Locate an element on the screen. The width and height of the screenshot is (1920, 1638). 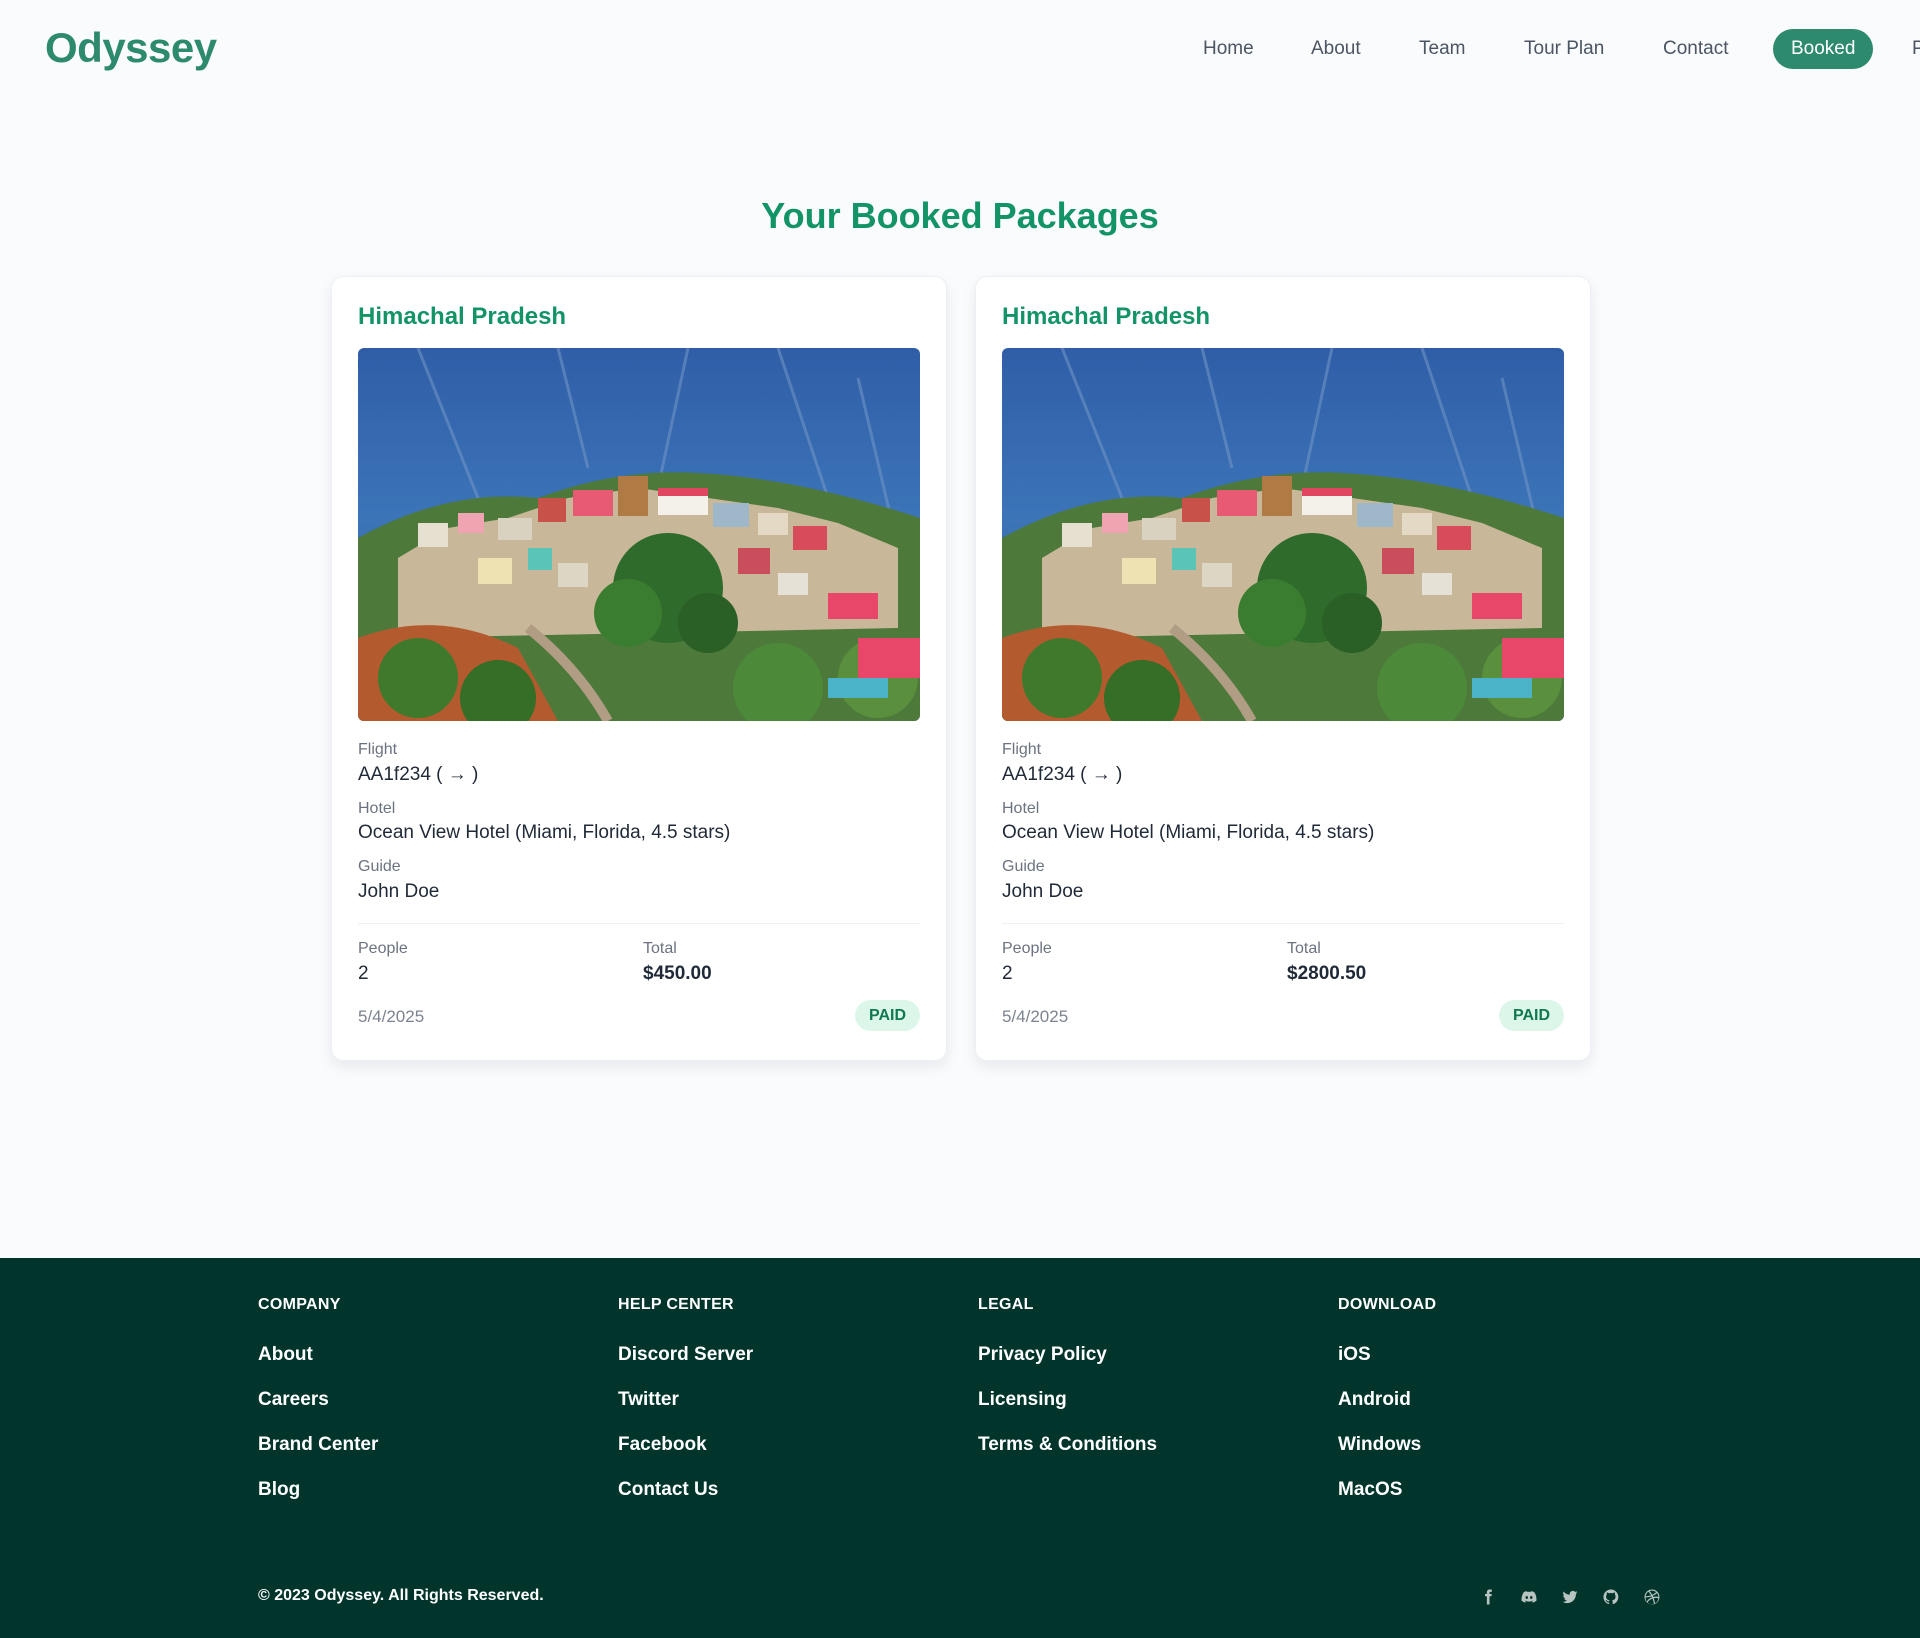
footer-link-brand-center: Brand Center is located at coordinates (418, 1454).